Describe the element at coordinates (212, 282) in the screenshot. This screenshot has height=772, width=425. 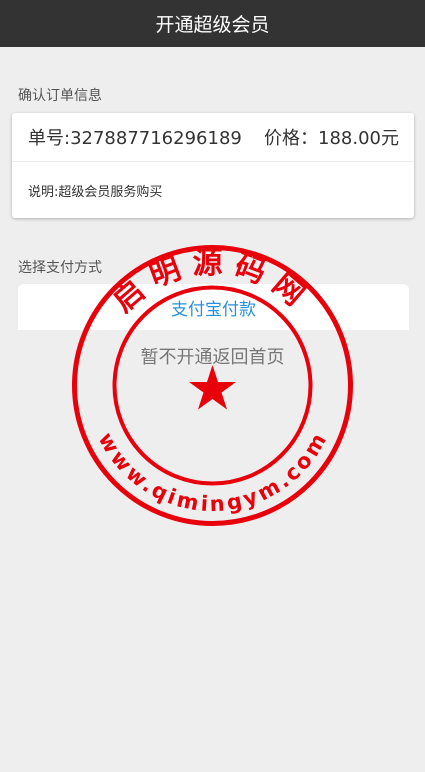
I see `stamp-top-text: 启明源码网` at that location.